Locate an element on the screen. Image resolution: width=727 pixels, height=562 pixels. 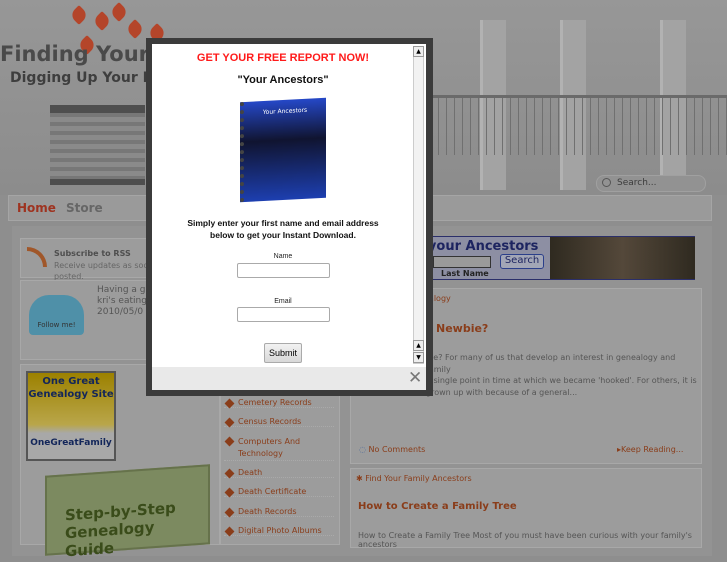
last-name-label: Last Name is located at coordinates (465, 273).